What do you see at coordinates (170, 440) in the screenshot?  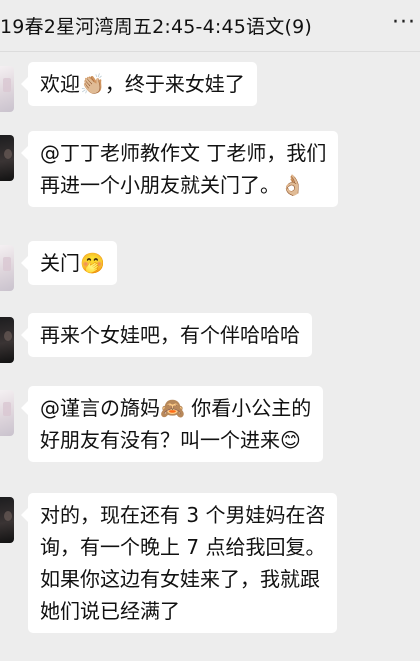 I see `message-text: 好朋友有没有？叫一个进来😊` at bounding box center [170, 440].